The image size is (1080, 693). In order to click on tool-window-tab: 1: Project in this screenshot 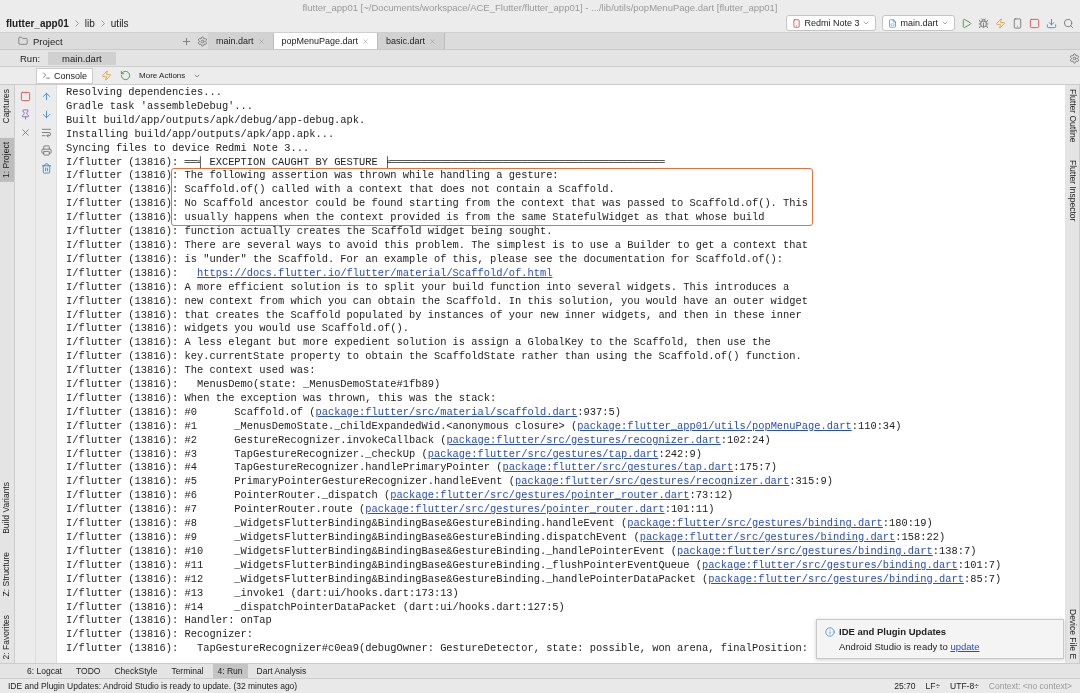, I will do `click(7, 159)`.